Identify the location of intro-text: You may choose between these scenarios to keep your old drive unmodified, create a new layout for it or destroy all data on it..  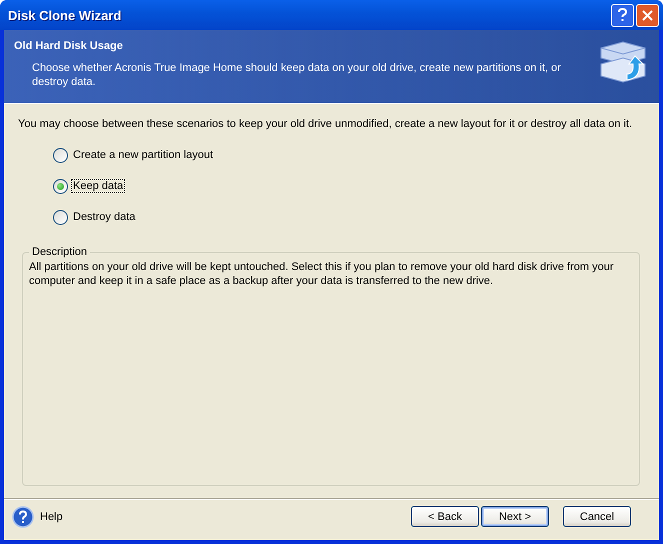
(326, 124).